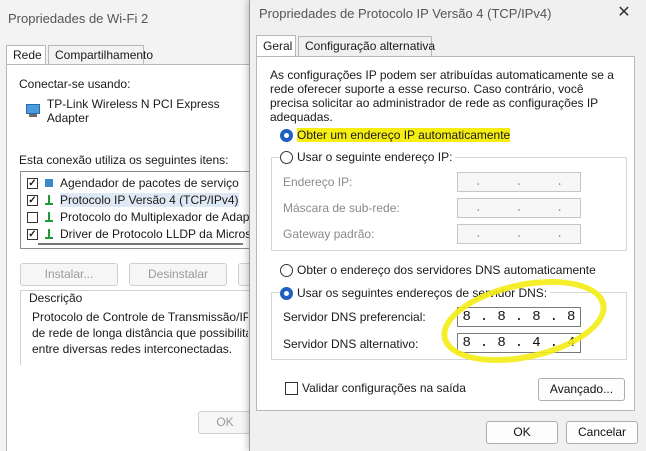 The width and height of the screenshot is (646, 451). Describe the element at coordinates (78, 18) in the screenshot. I see `window-title: Propriedades de Wi-Fi 2` at that location.